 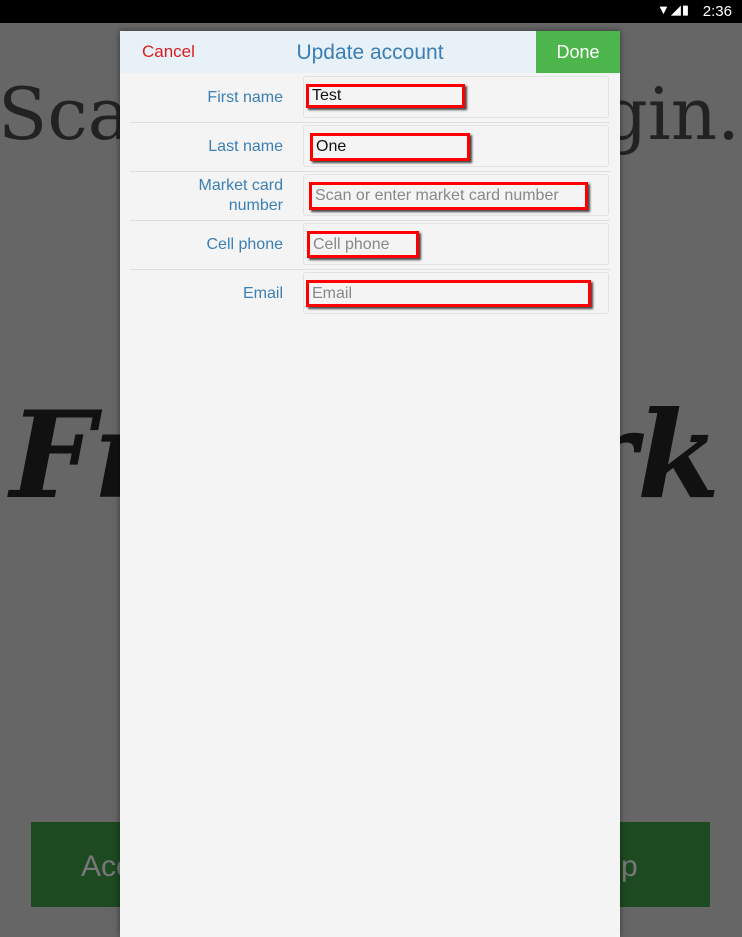 I want to click on background-heading-left: Sca, so click(x=65, y=114).